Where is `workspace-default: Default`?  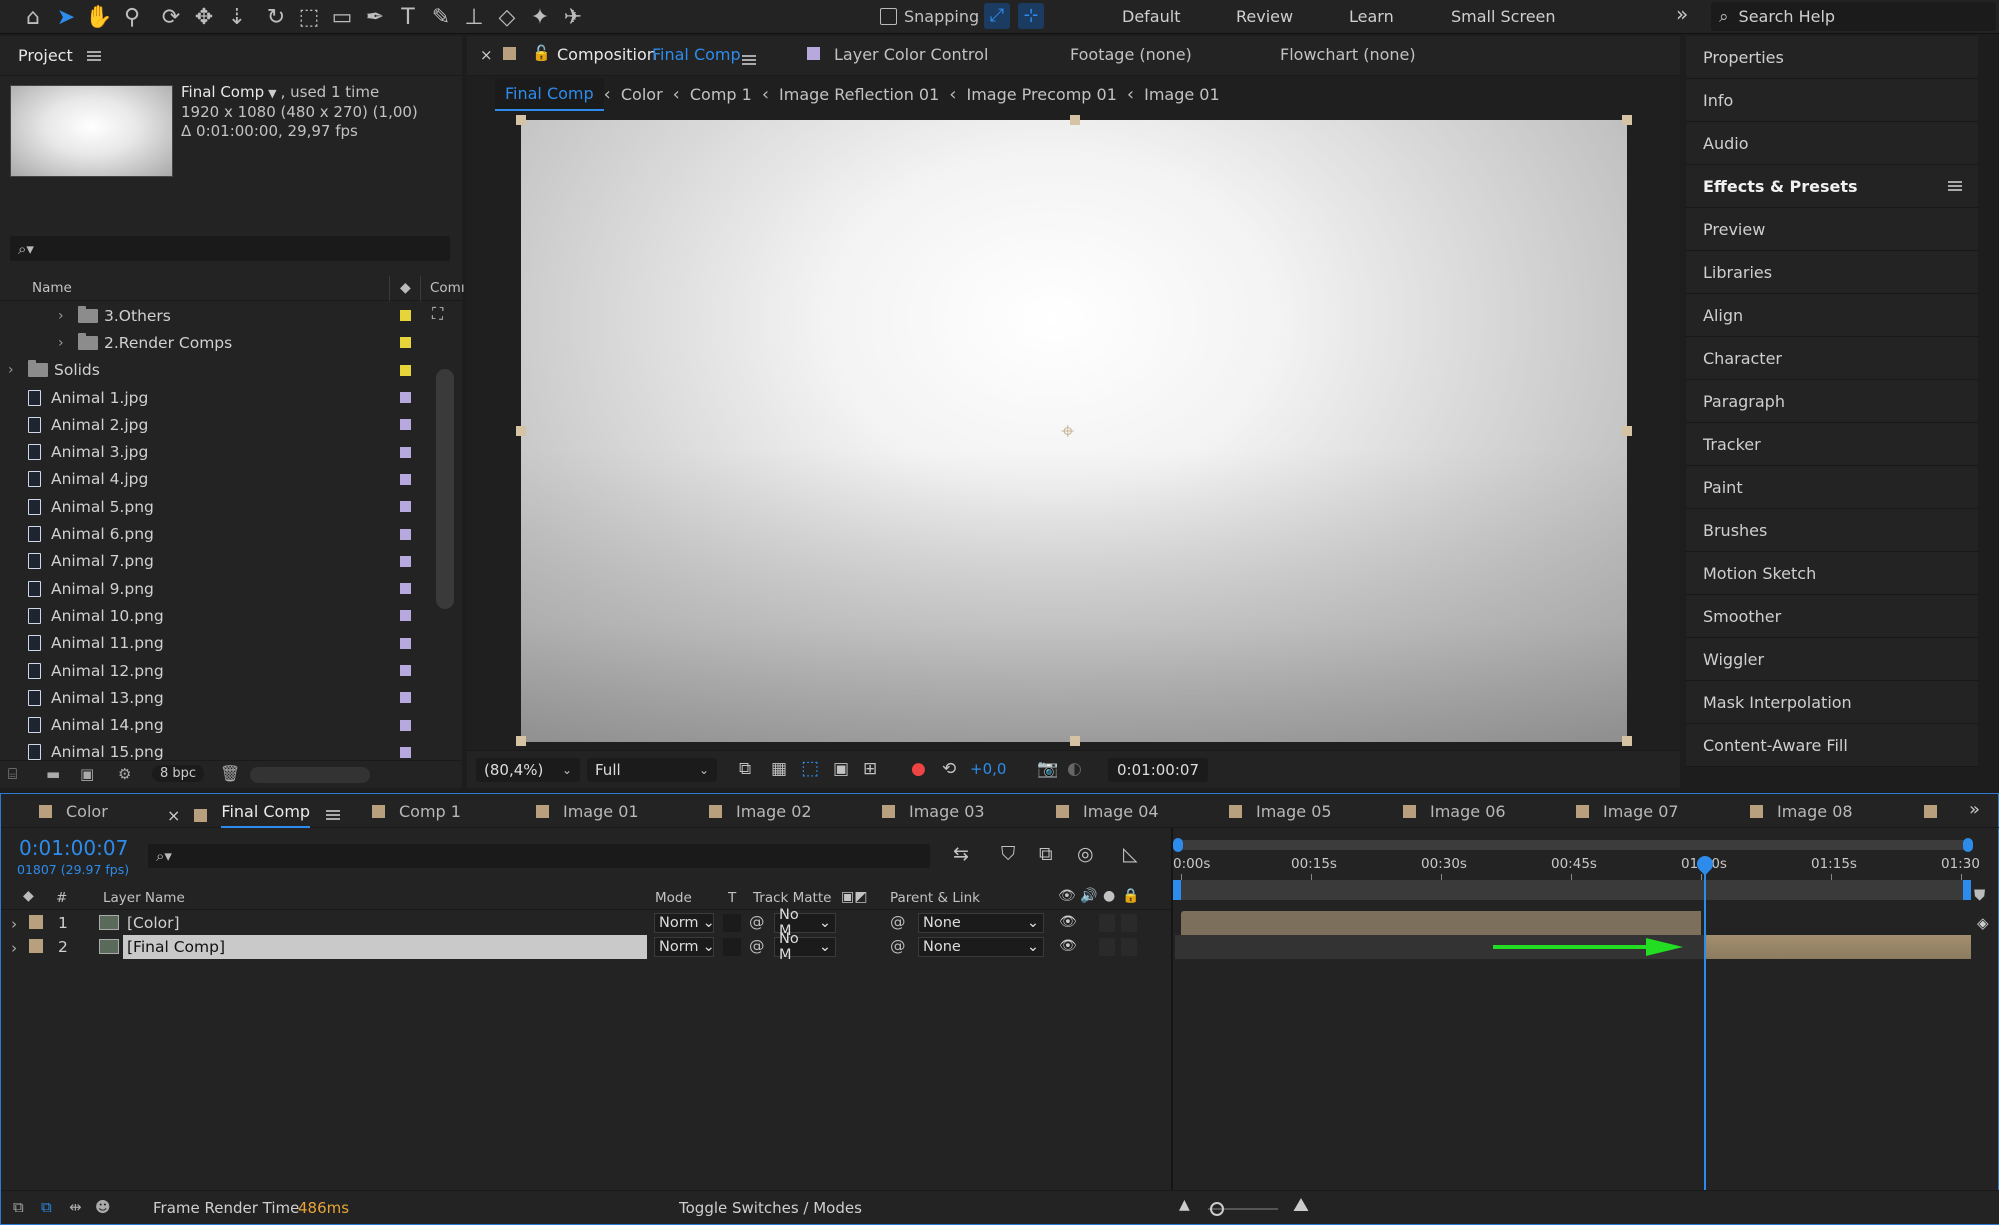
workspace-default: Default is located at coordinates (1151, 16).